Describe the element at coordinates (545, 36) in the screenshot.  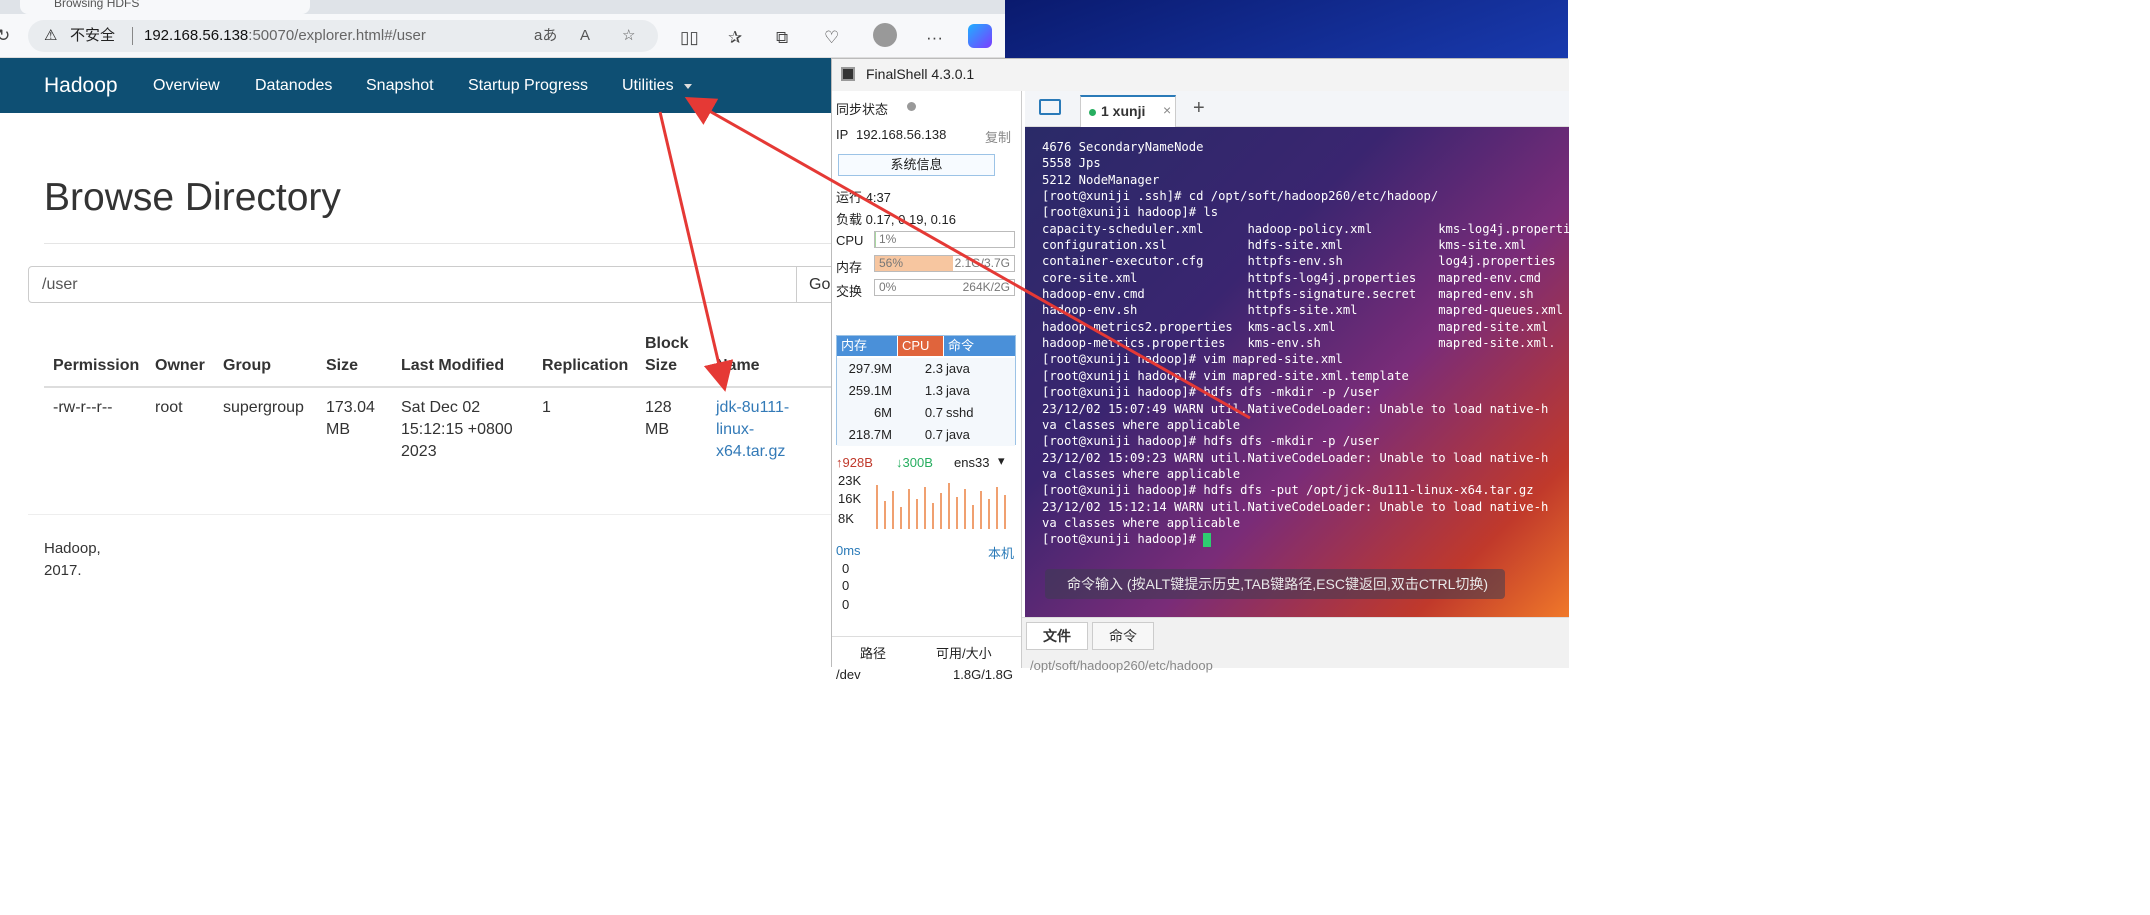
I see `read-aloud-icon: aあ` at that location.